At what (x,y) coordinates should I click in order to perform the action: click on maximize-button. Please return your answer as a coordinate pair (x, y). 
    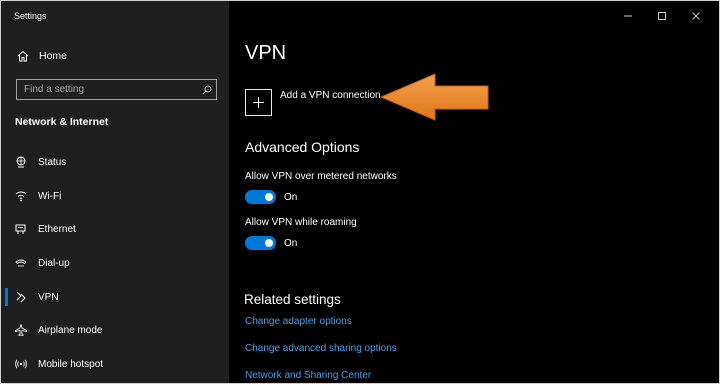
    Looking at the image, I should click on (662, 16).